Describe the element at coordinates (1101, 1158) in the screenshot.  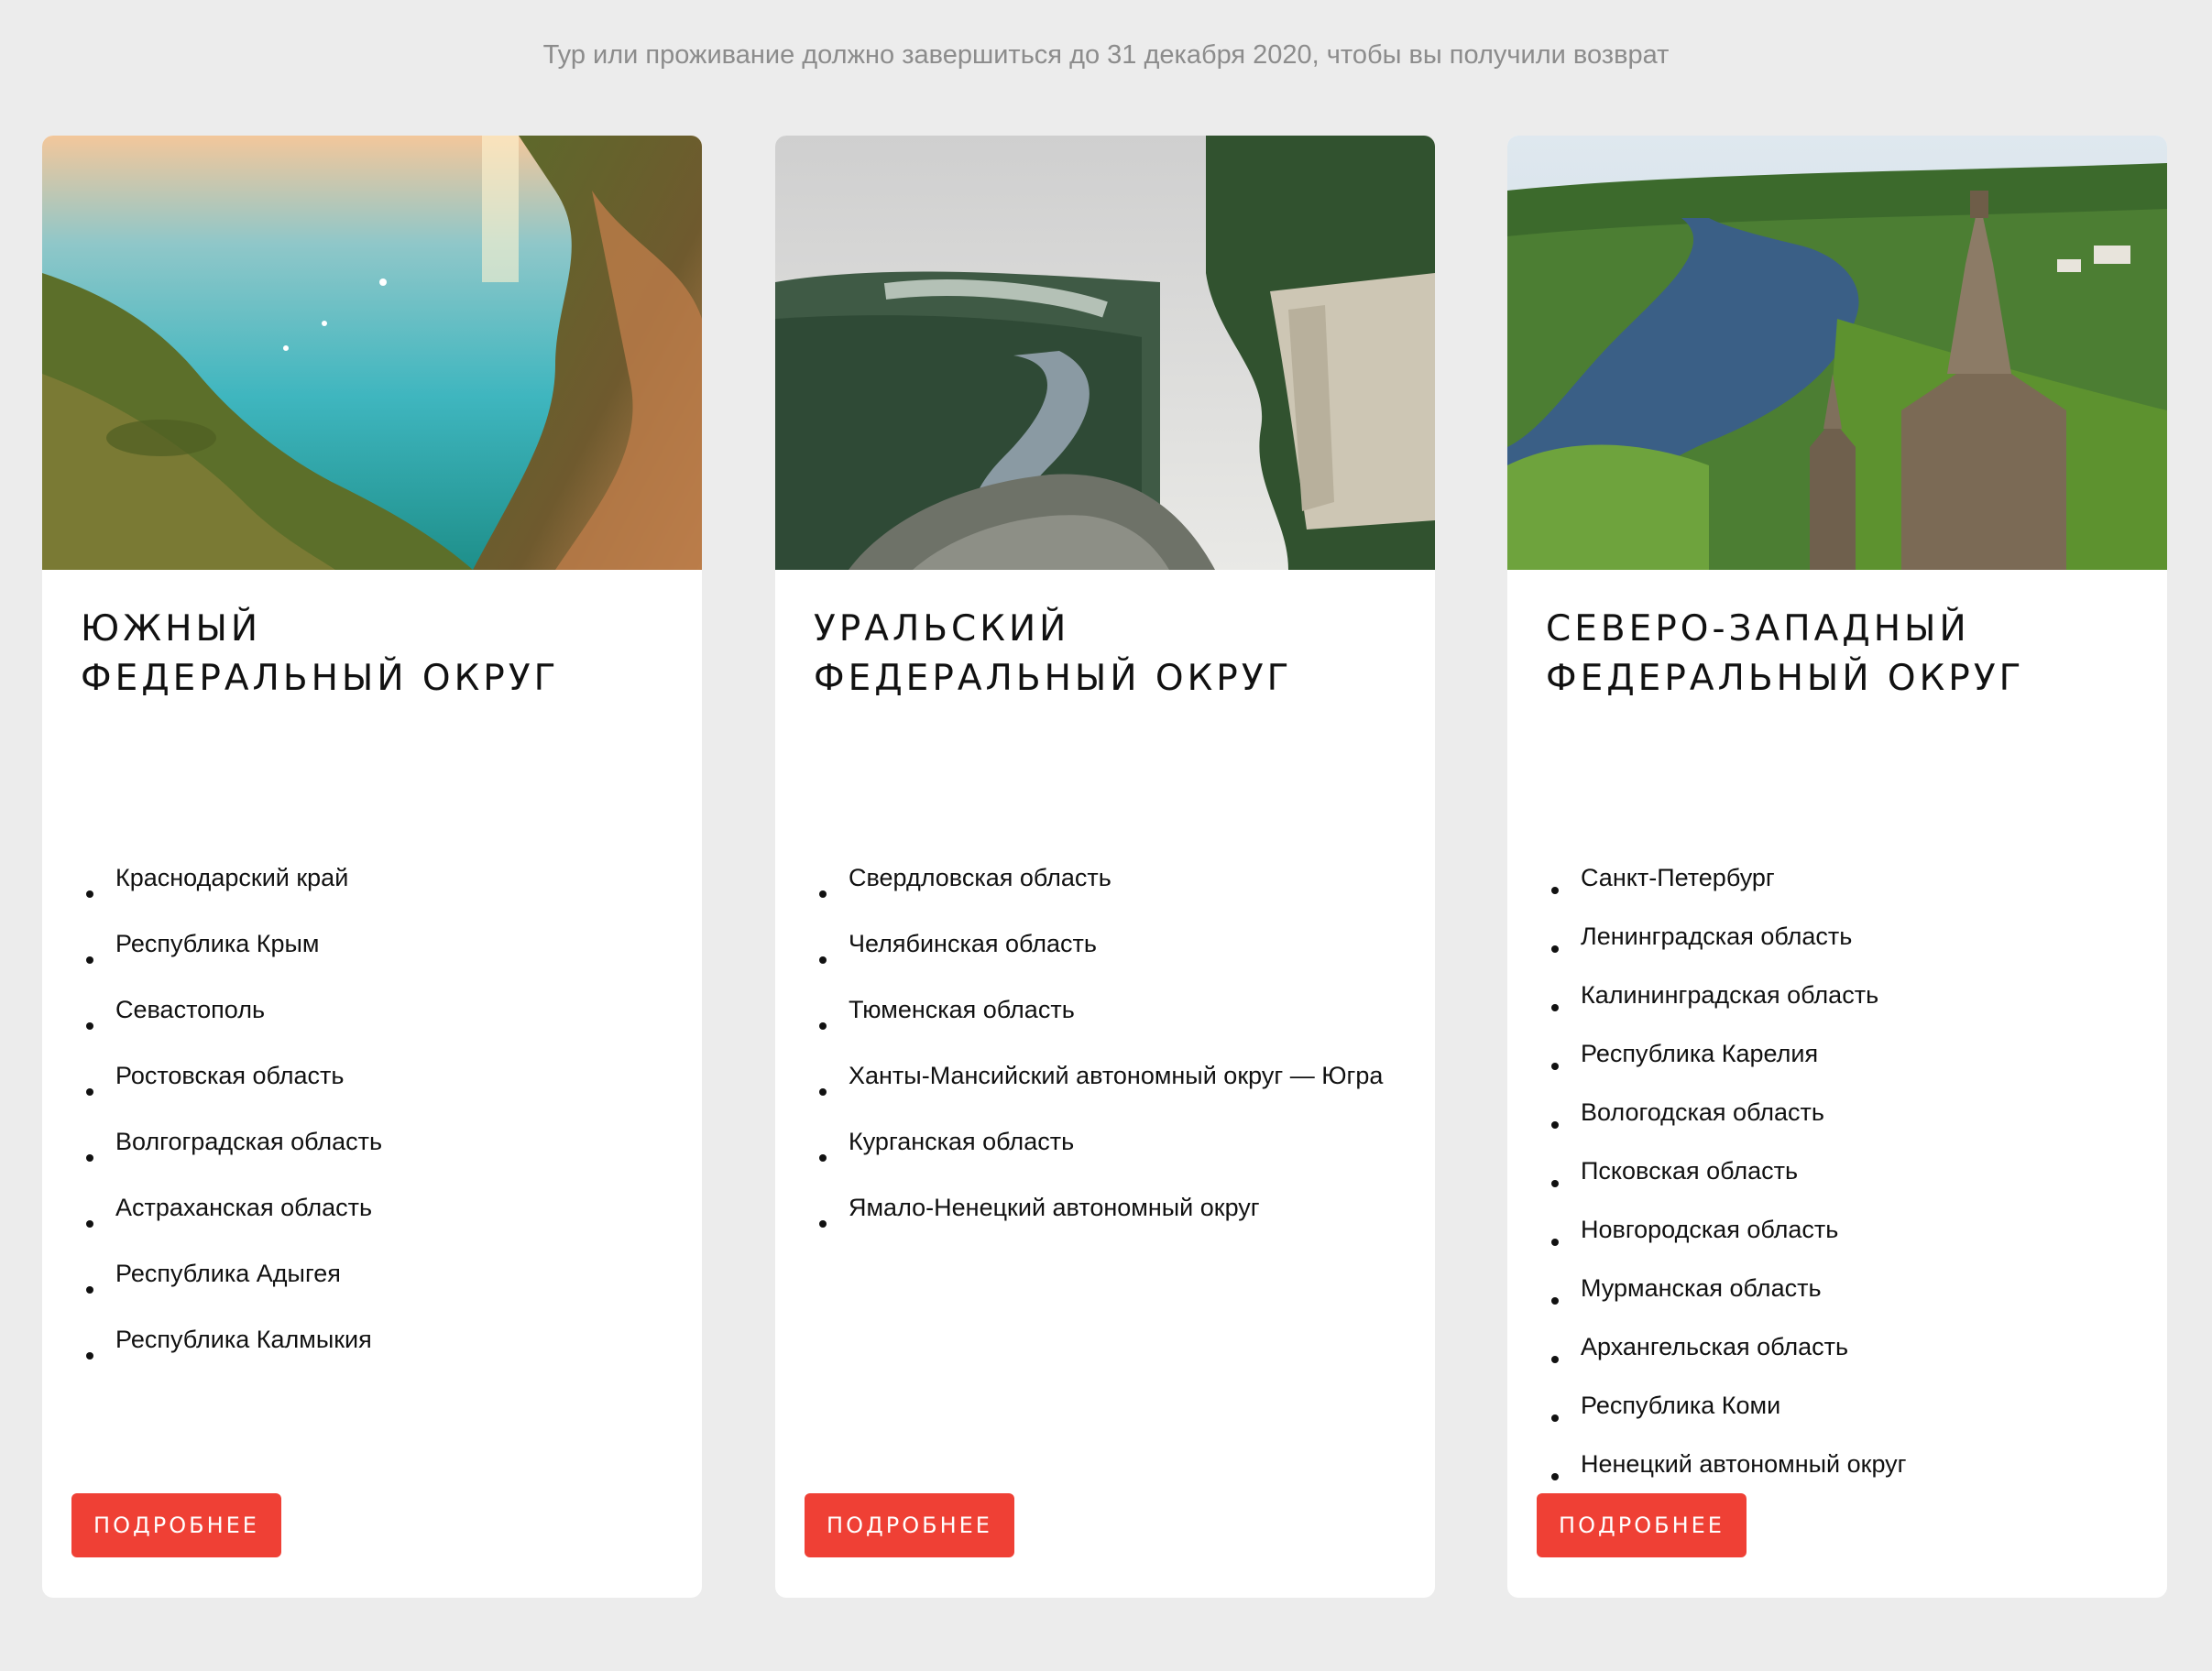
I see `list-item: Курганская область` at that location.